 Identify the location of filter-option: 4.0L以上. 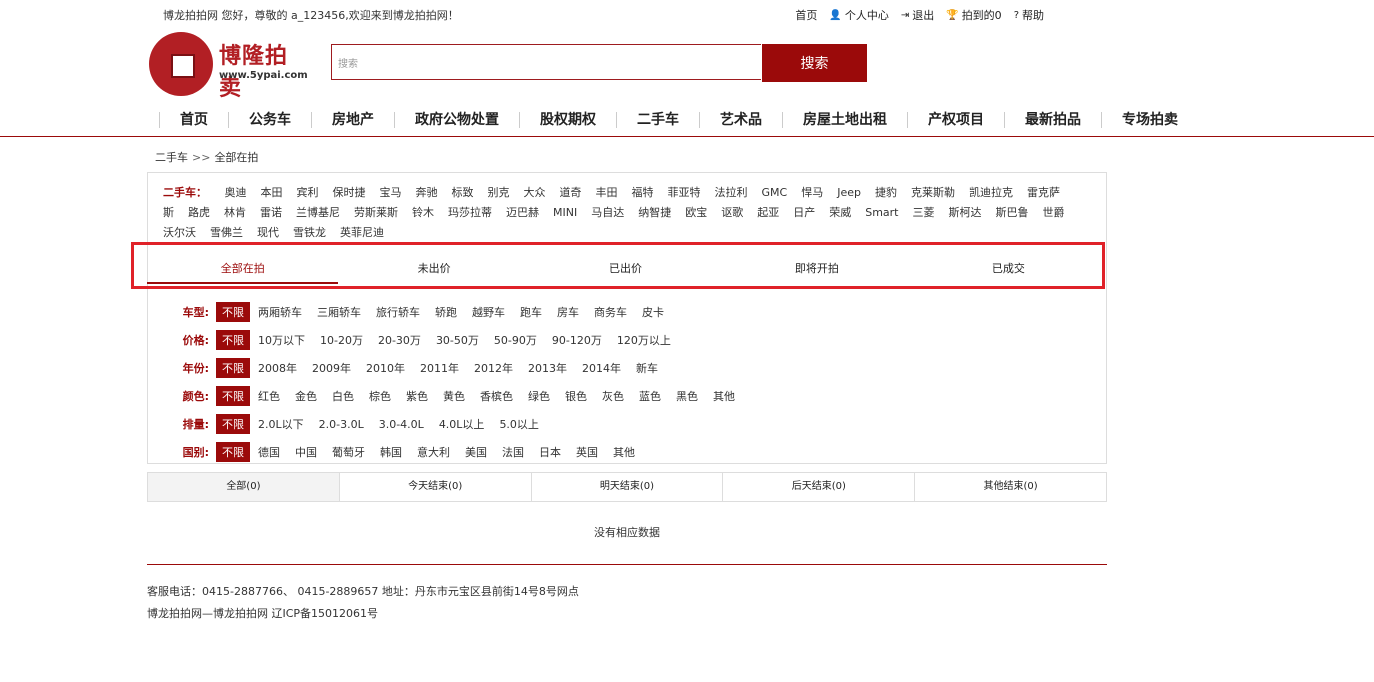
(462, 424).